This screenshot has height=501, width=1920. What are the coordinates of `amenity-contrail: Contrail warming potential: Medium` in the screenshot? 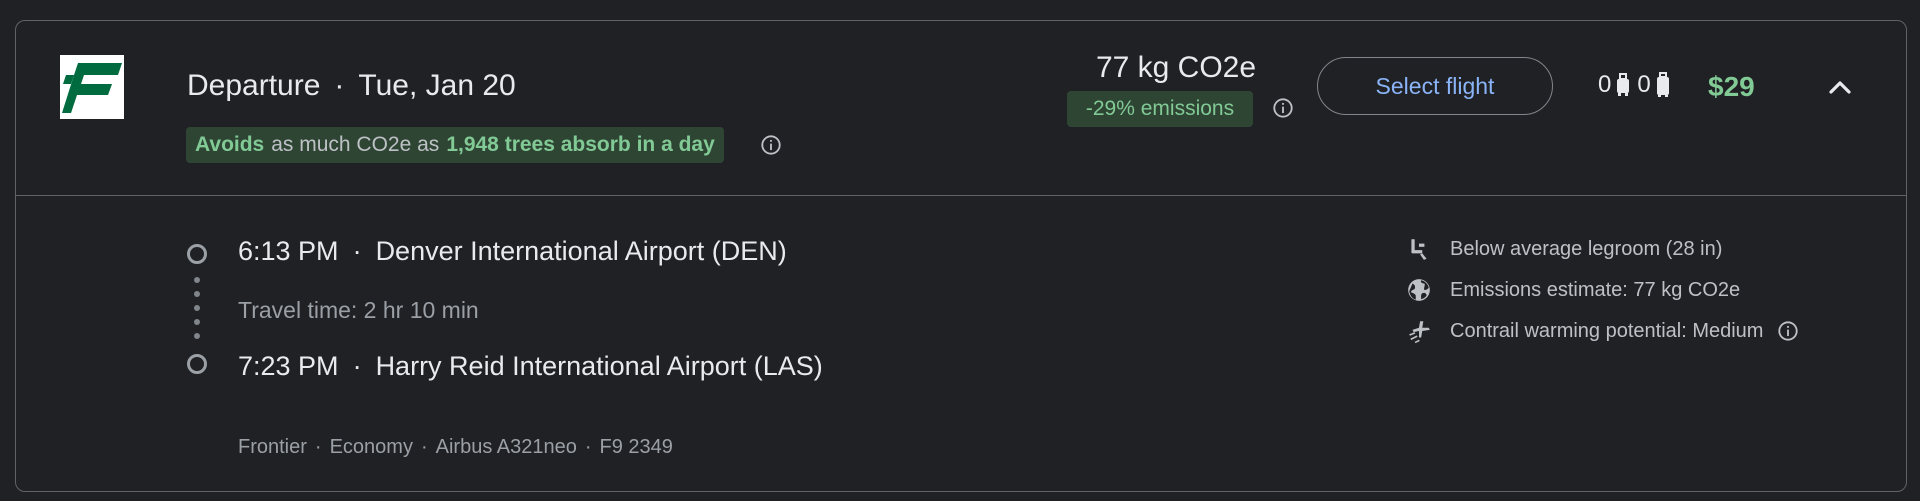 It's located at (1602, 331).